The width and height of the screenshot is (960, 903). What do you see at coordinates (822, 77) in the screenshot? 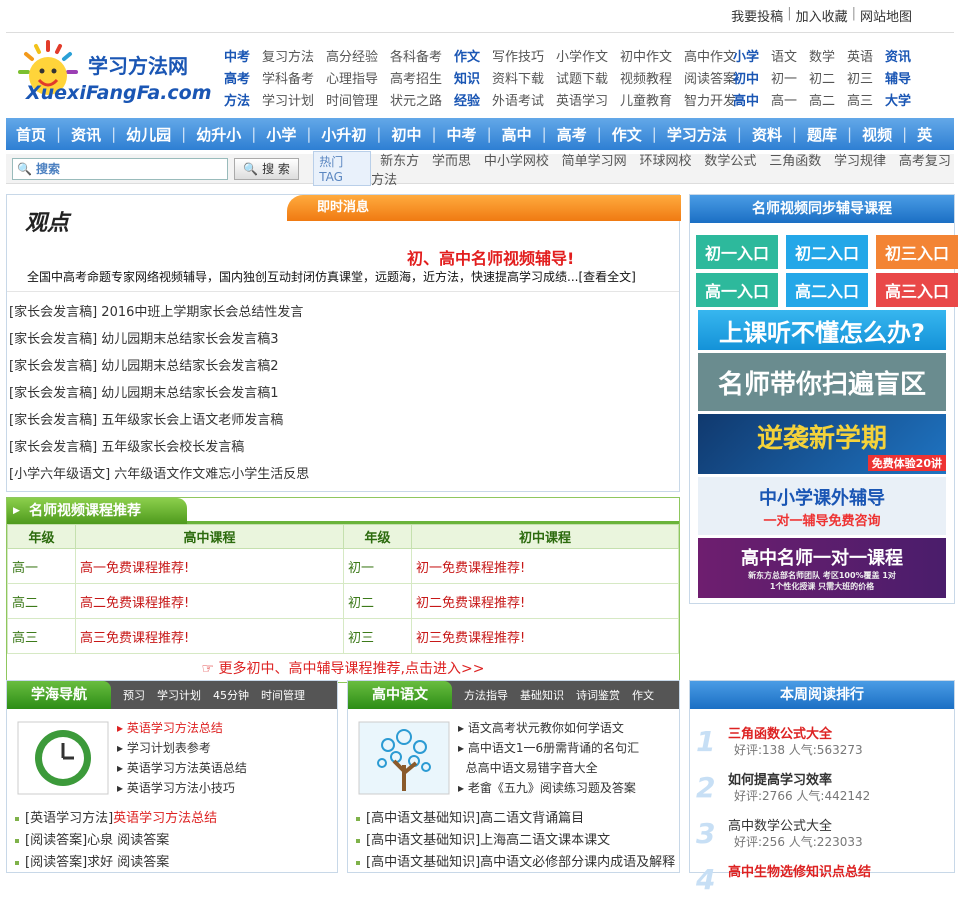
I see `nav-link: 初二` at bounding box center [822, 77].